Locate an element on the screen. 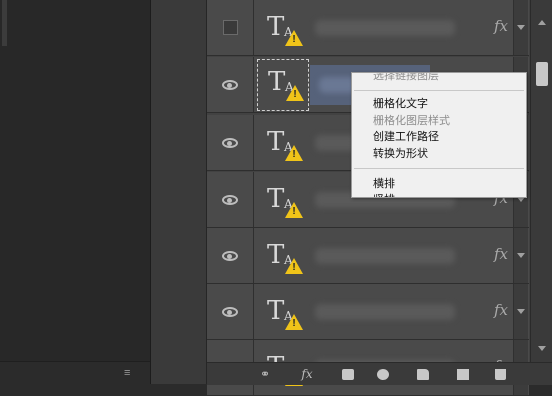  left-panel-footer: ≡ is located at coordinates (75, 372).